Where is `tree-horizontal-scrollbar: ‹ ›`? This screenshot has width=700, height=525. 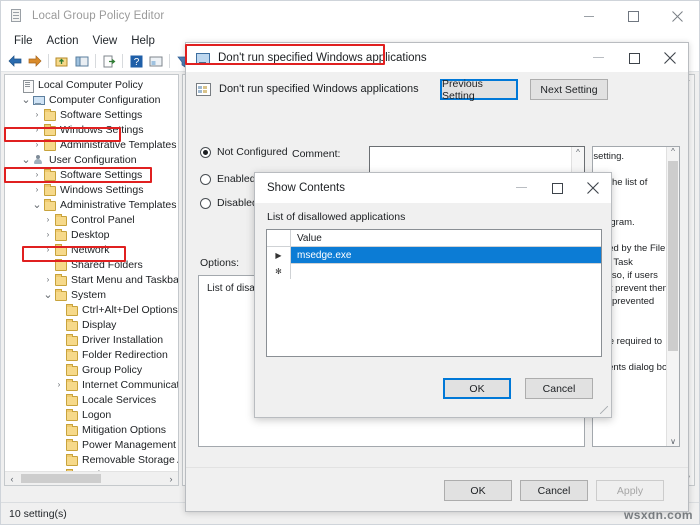
tree-horizontal-scrollbar: ‹ › is located at coordinates (91, 478).